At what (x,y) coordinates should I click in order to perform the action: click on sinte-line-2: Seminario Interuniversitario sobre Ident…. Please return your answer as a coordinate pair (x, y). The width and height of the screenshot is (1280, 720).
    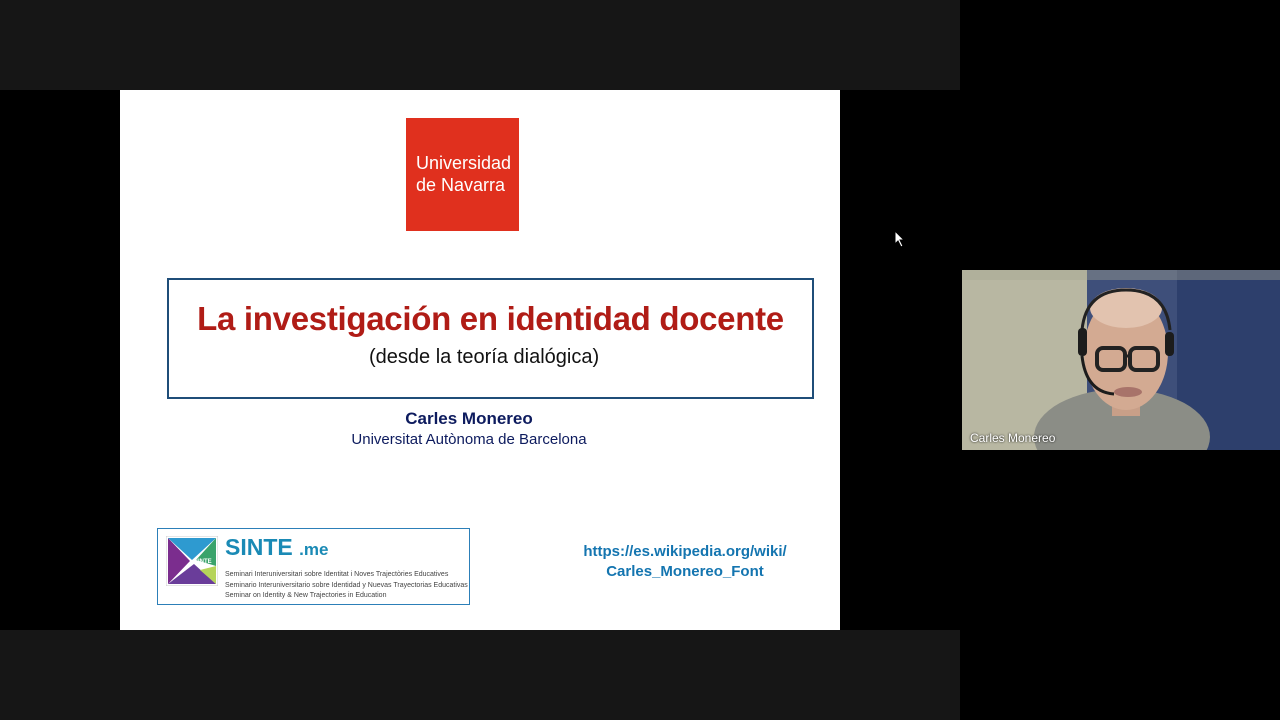
    Looking at the image, I should click on (346, 585).